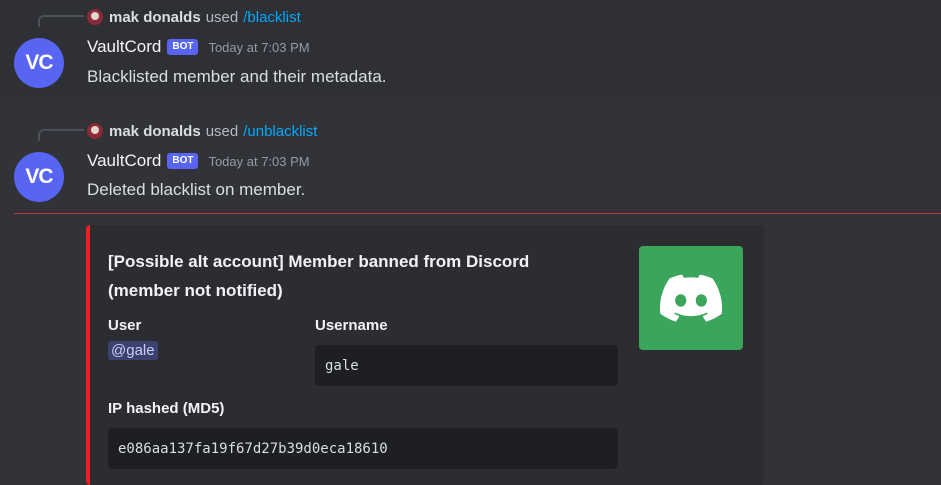 Image resolution: width=941 pixels, height=485 pixels. Describe the element at coordinates (133, 350) in the screenshot. I see `user-mention: @gale` at that location.